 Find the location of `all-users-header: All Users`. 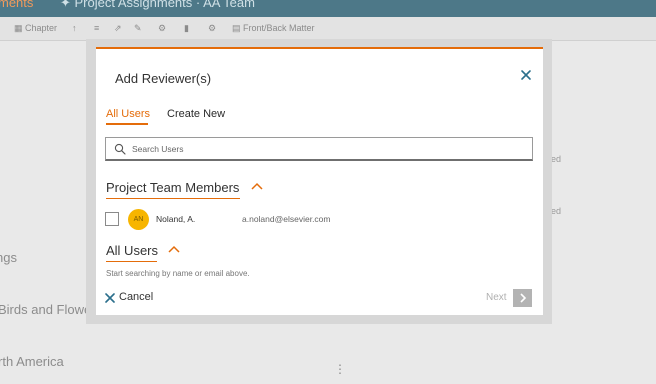

all-users-header: All Users is located at coordinates (143, 252).